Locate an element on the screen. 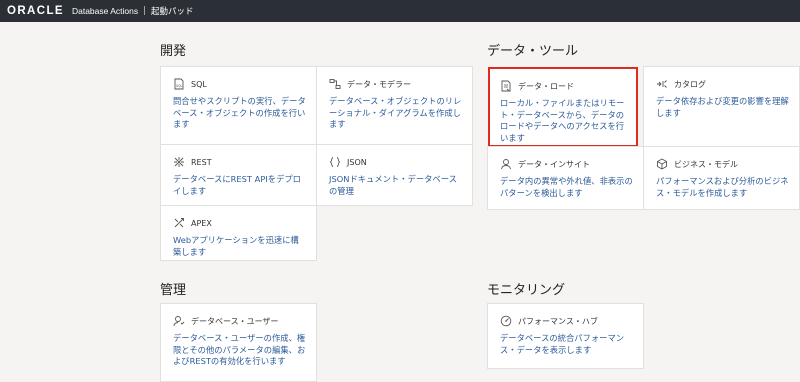  section-title-administration: 管理 is located at coordinates (173, 290).